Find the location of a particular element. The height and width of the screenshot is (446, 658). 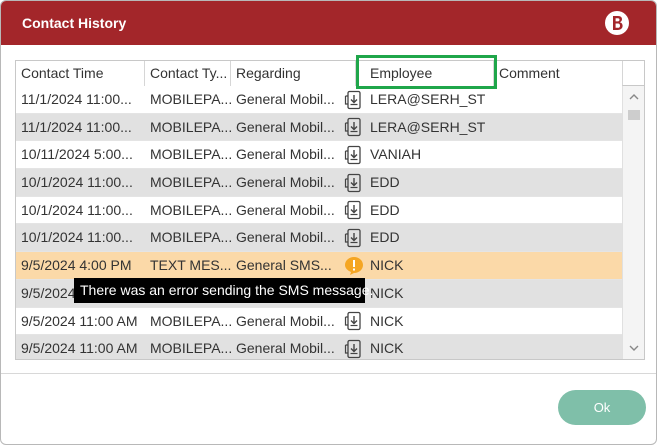

title-bar: Contact History is located at coordinates (328, 23).